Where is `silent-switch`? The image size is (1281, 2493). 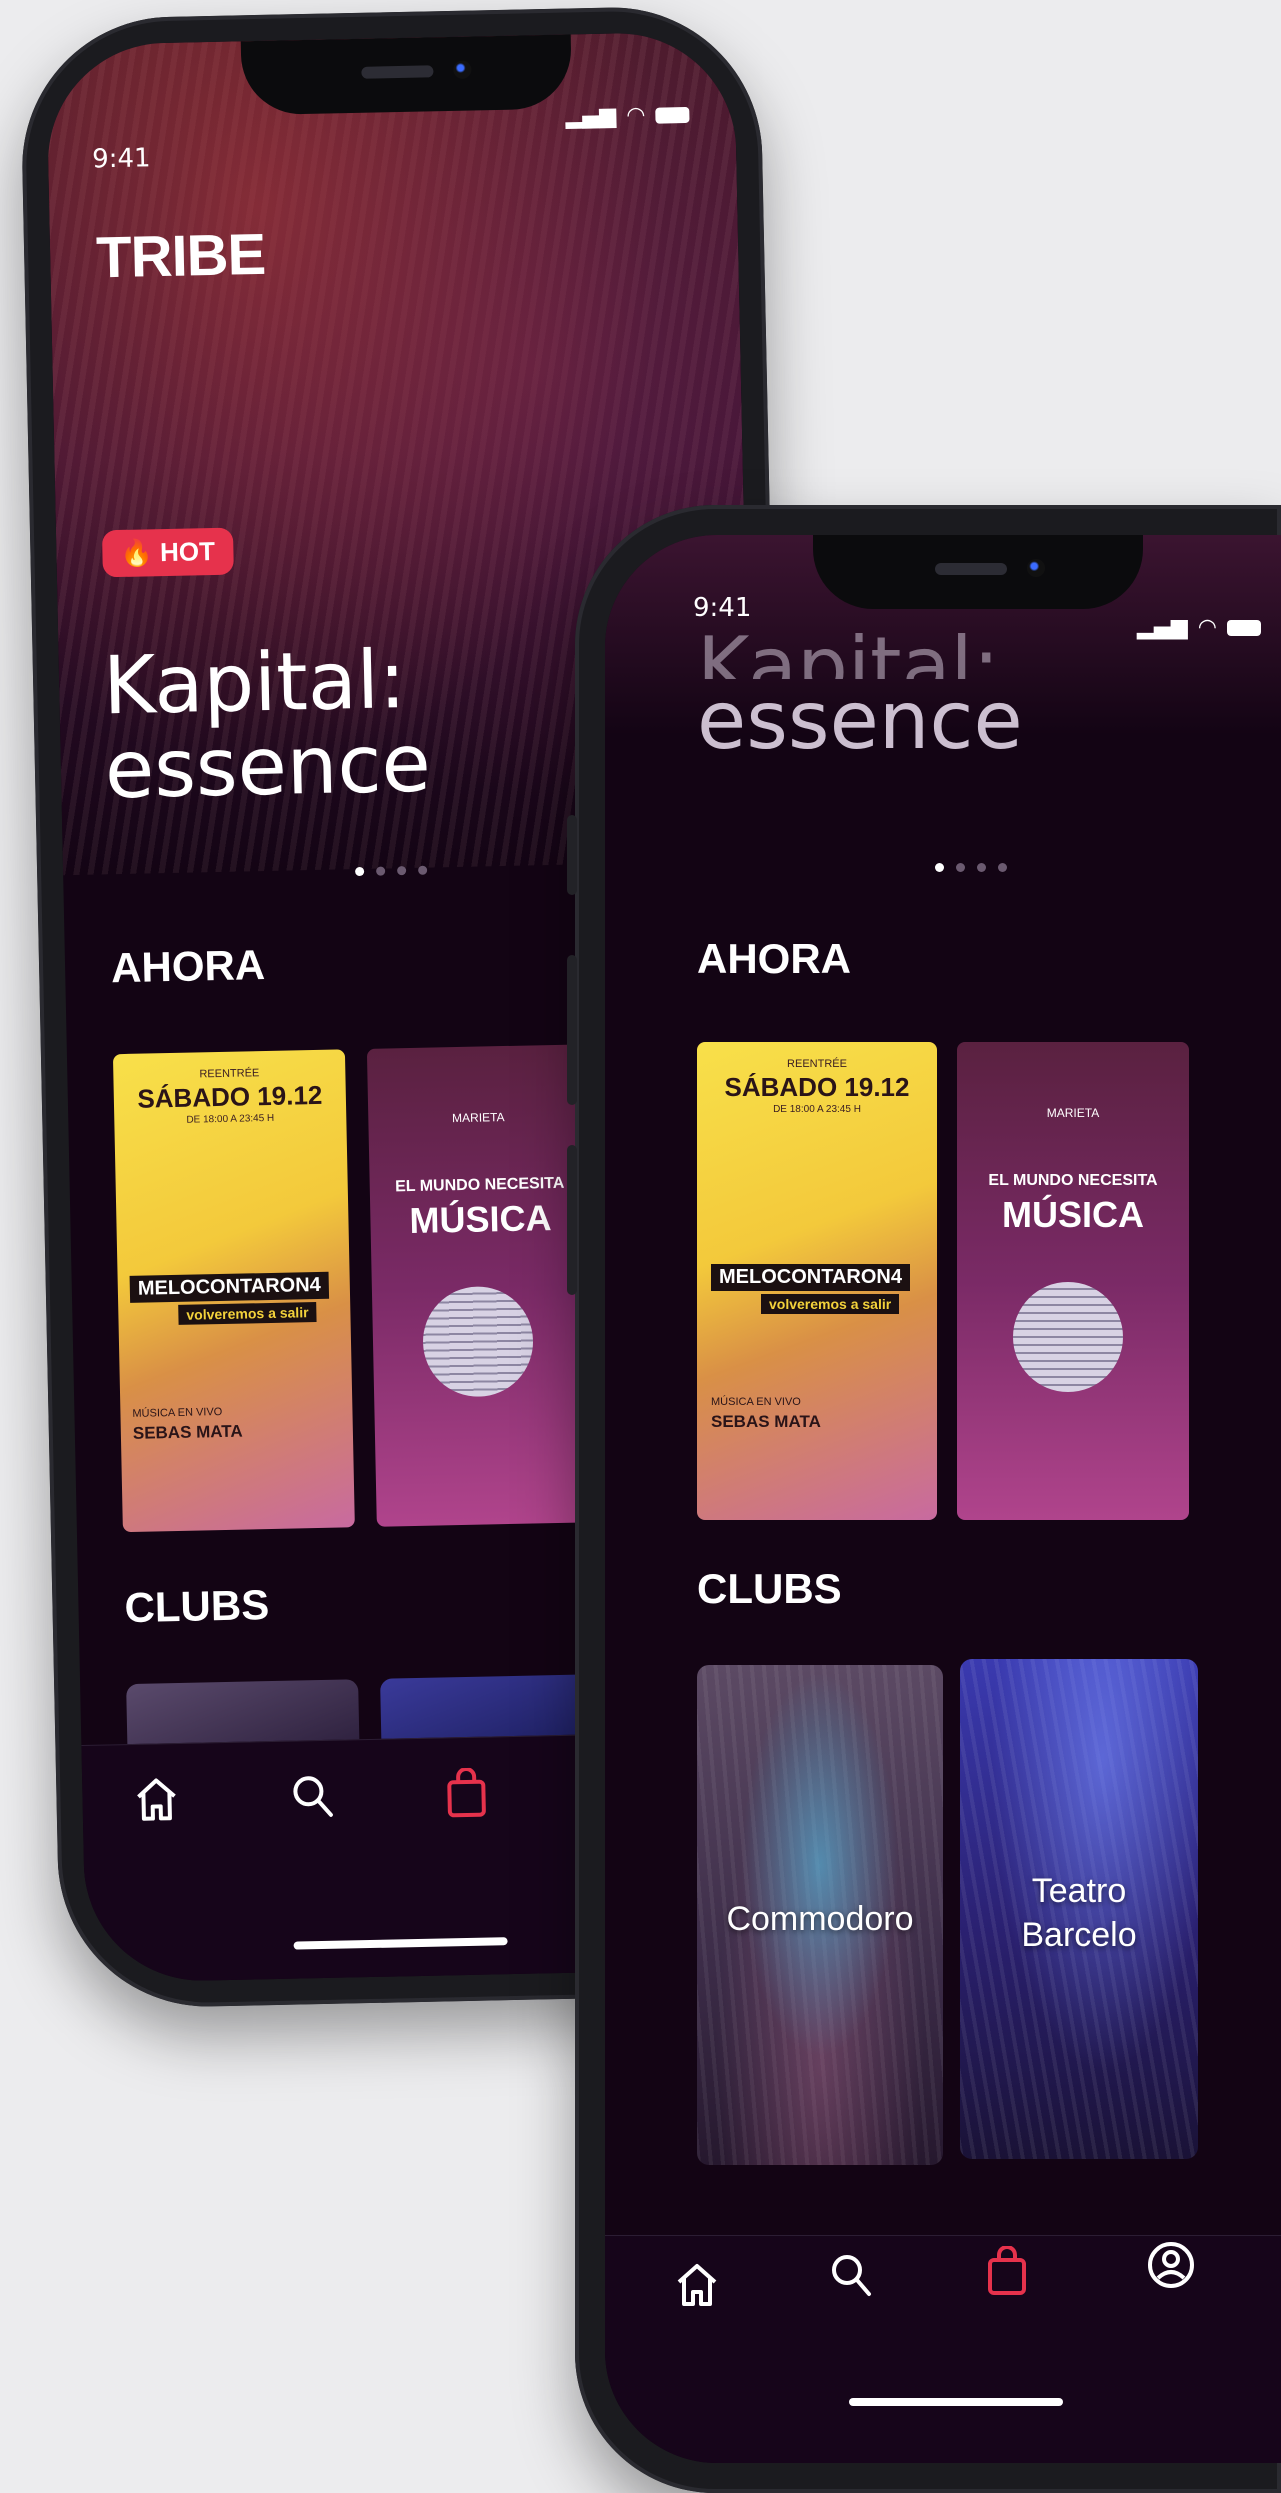 silent-switch is located at coordinates (572, 855).